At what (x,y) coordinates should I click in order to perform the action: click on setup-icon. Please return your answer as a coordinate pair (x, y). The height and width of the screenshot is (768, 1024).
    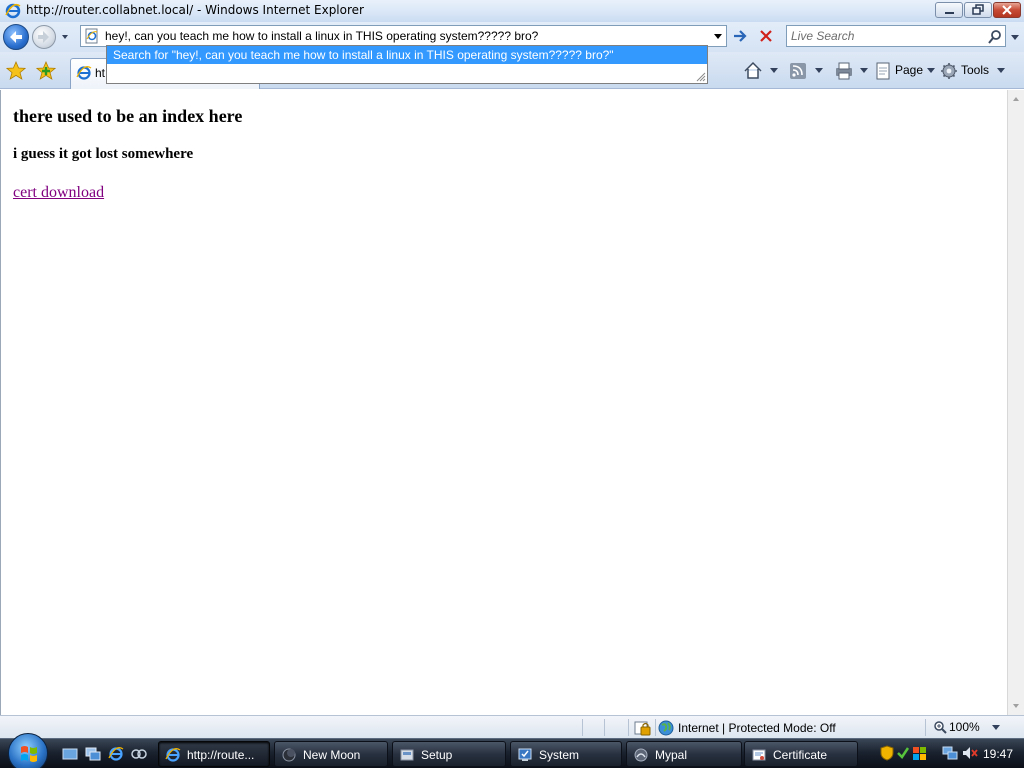
    Looking at the image, I should click on (407, 755).